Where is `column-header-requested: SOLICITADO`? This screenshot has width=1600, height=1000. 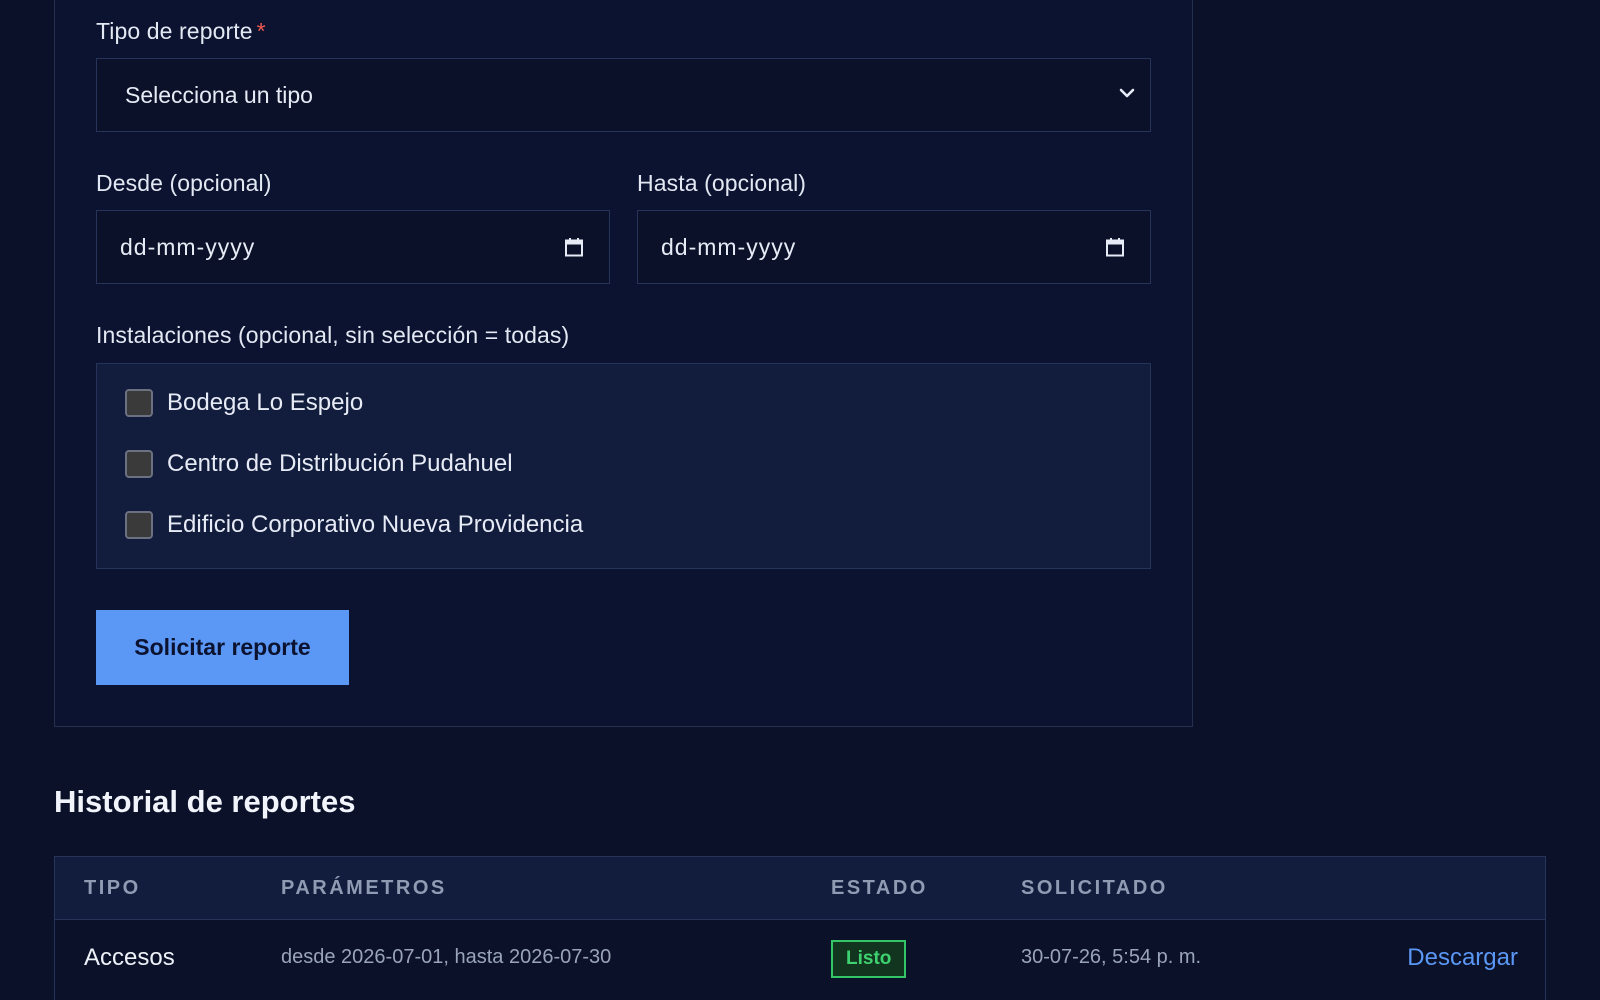 column-header-requested: SOLICITADO is located at coordinates (1094, 888).